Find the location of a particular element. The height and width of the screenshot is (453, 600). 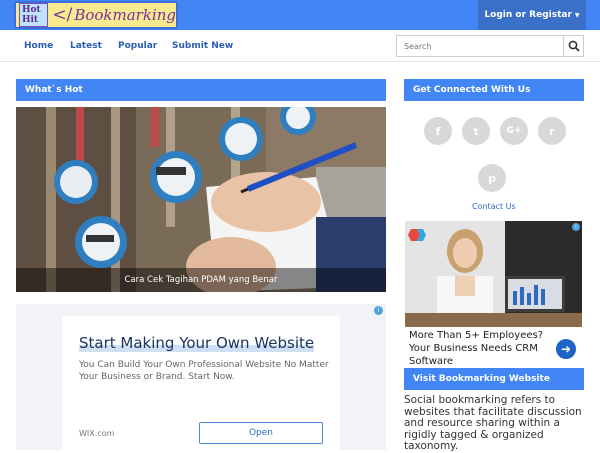

visit-bookmarking-header: Visit Bookmarking Website is located at coordinates (494, 379).